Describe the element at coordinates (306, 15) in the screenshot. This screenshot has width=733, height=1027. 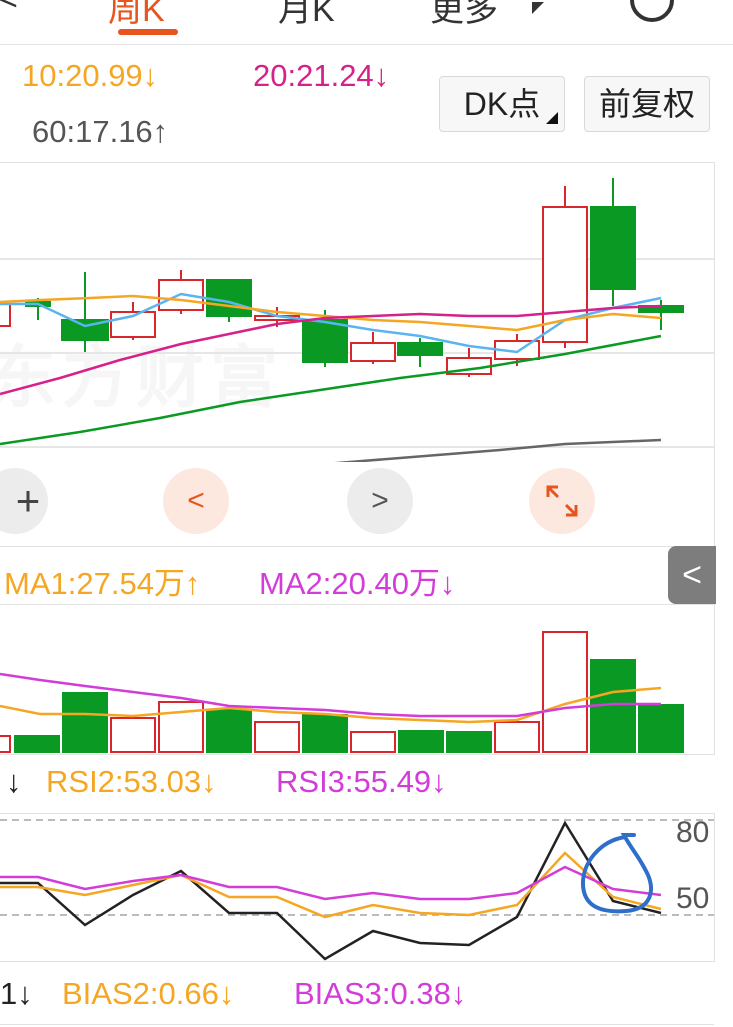
I see `tab-monthly: 月K` at that location.